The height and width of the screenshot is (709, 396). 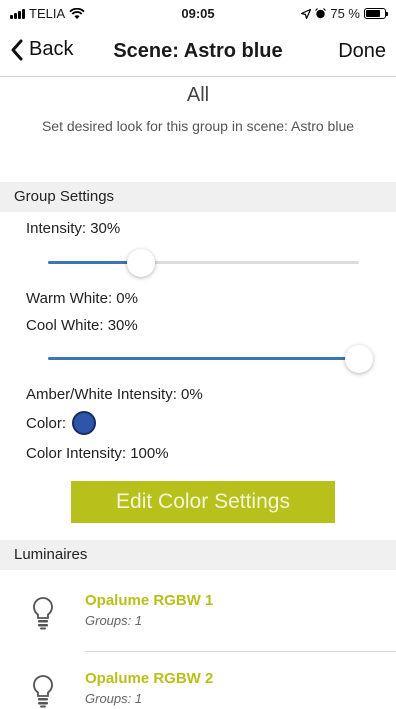 I want to click on battery-icon, so click(x=376, y=13).